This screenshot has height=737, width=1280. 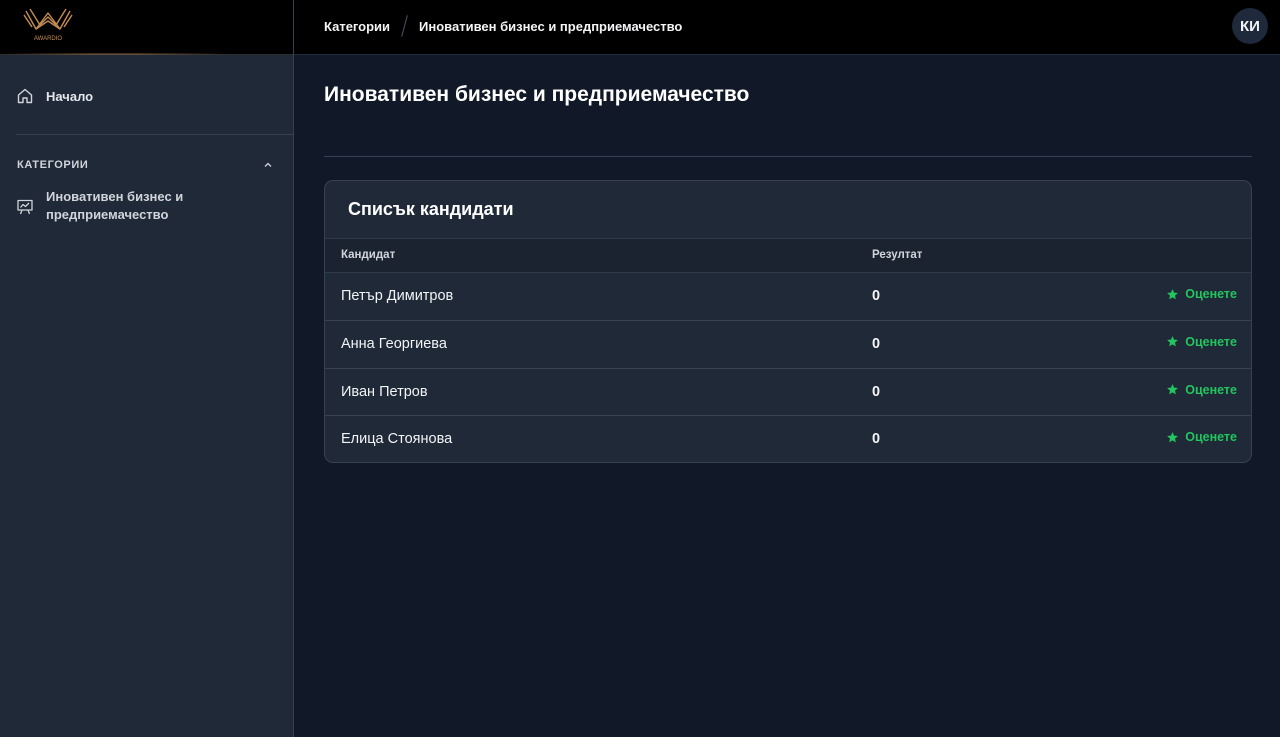 What do you see at coordinates (537, 94) in the screenshot?
I see `page-title: Иновативен бизнес и предприемачество` at bounding box center [537, 94].